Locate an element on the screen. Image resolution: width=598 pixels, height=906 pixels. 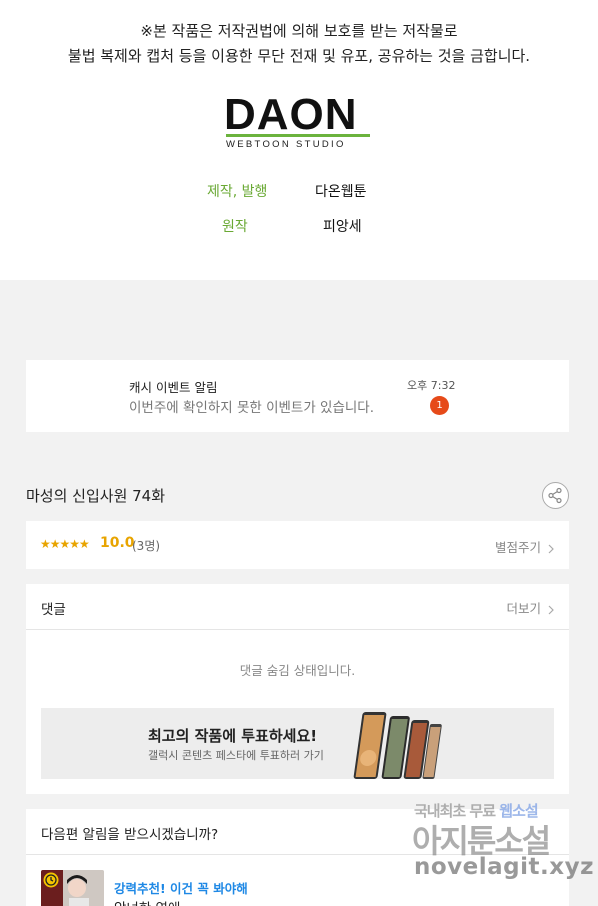
recommend-tag: 강력추천! 이건 꼭 봐야해 is located at coordinates (181, 887).